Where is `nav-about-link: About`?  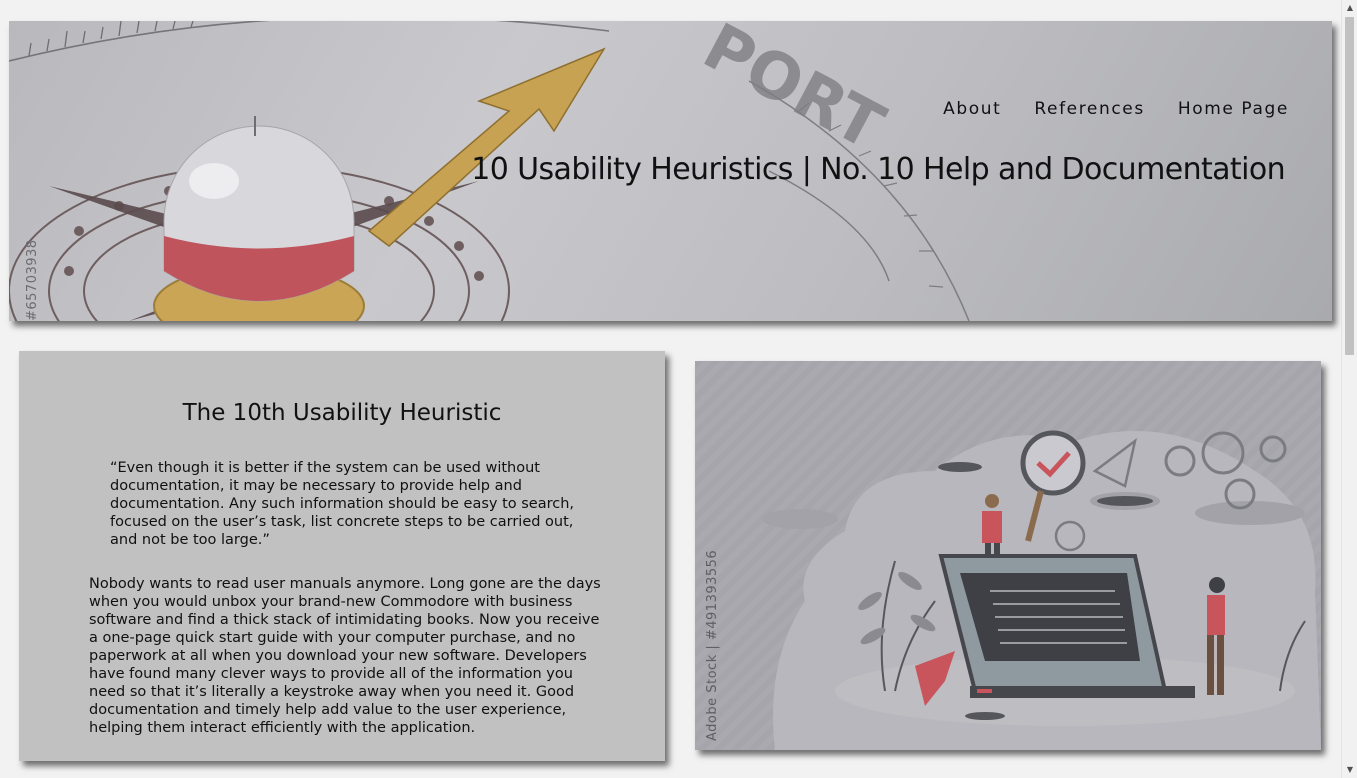
nav-about-link: About is located at coordinates (972, 109).